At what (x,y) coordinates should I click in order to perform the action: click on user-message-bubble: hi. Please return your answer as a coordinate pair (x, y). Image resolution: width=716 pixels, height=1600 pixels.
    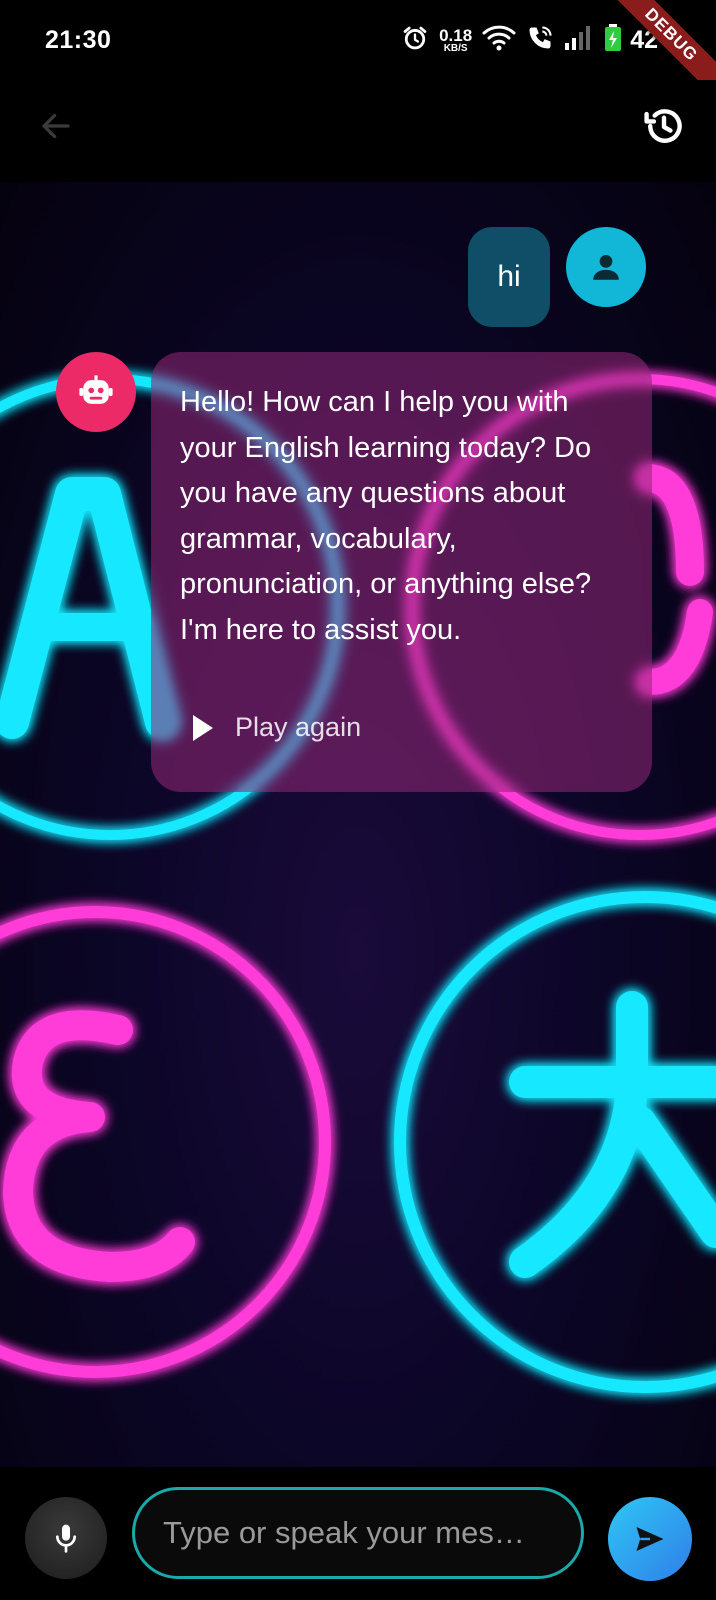
    Looking at the image, I should click on (509, 277).